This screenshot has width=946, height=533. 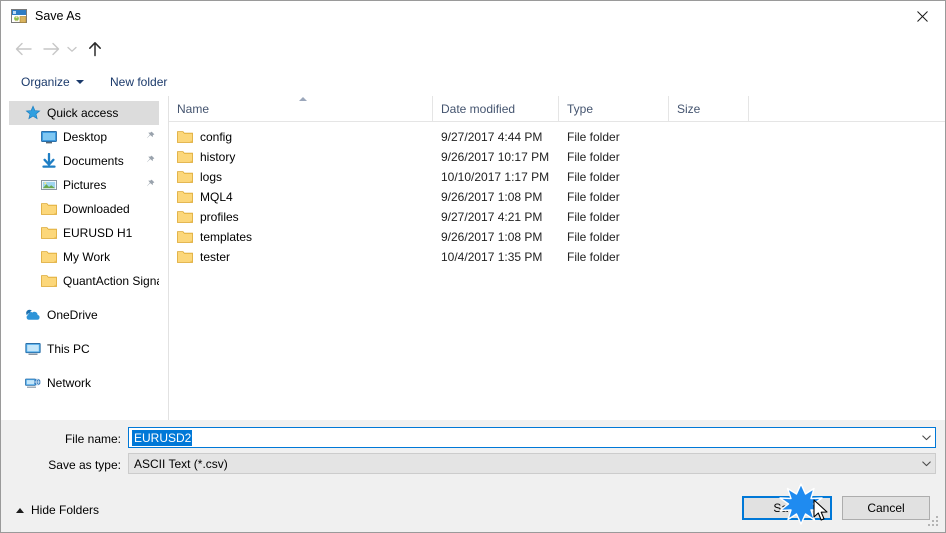 I want to click on sidebar-item-label: Network, so click(x=69, y=383).